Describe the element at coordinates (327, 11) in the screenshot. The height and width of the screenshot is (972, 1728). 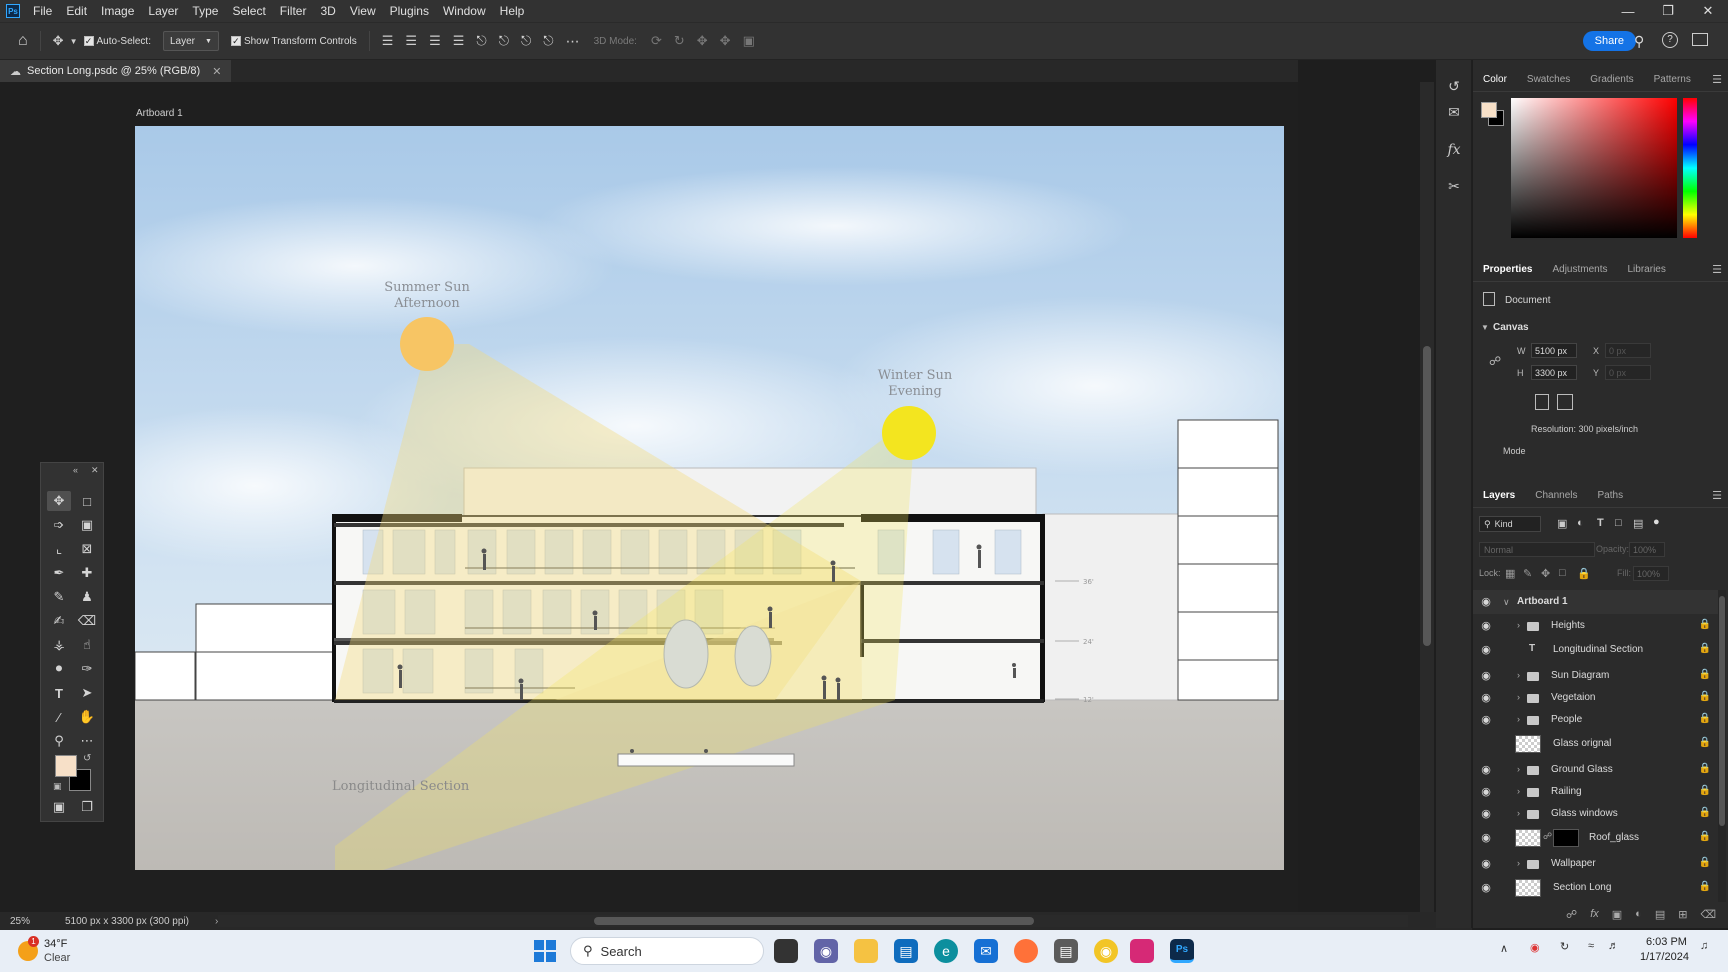
I see `menu-3d: 3D` at that location.